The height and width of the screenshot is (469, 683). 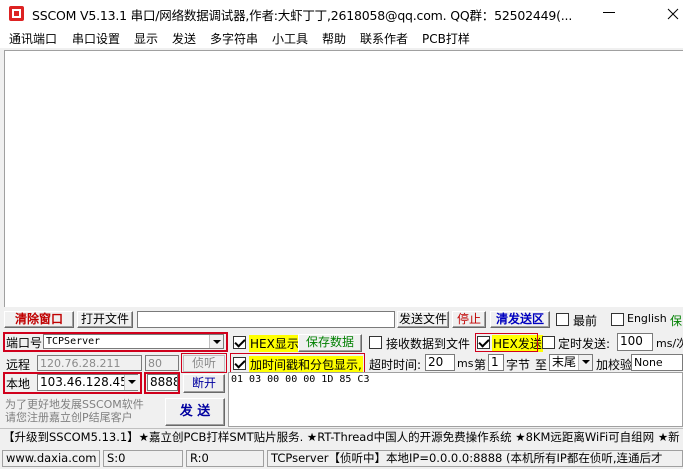 I want to click on menu-pcb-proofing: PCB打样, so click(x=446, y=38).